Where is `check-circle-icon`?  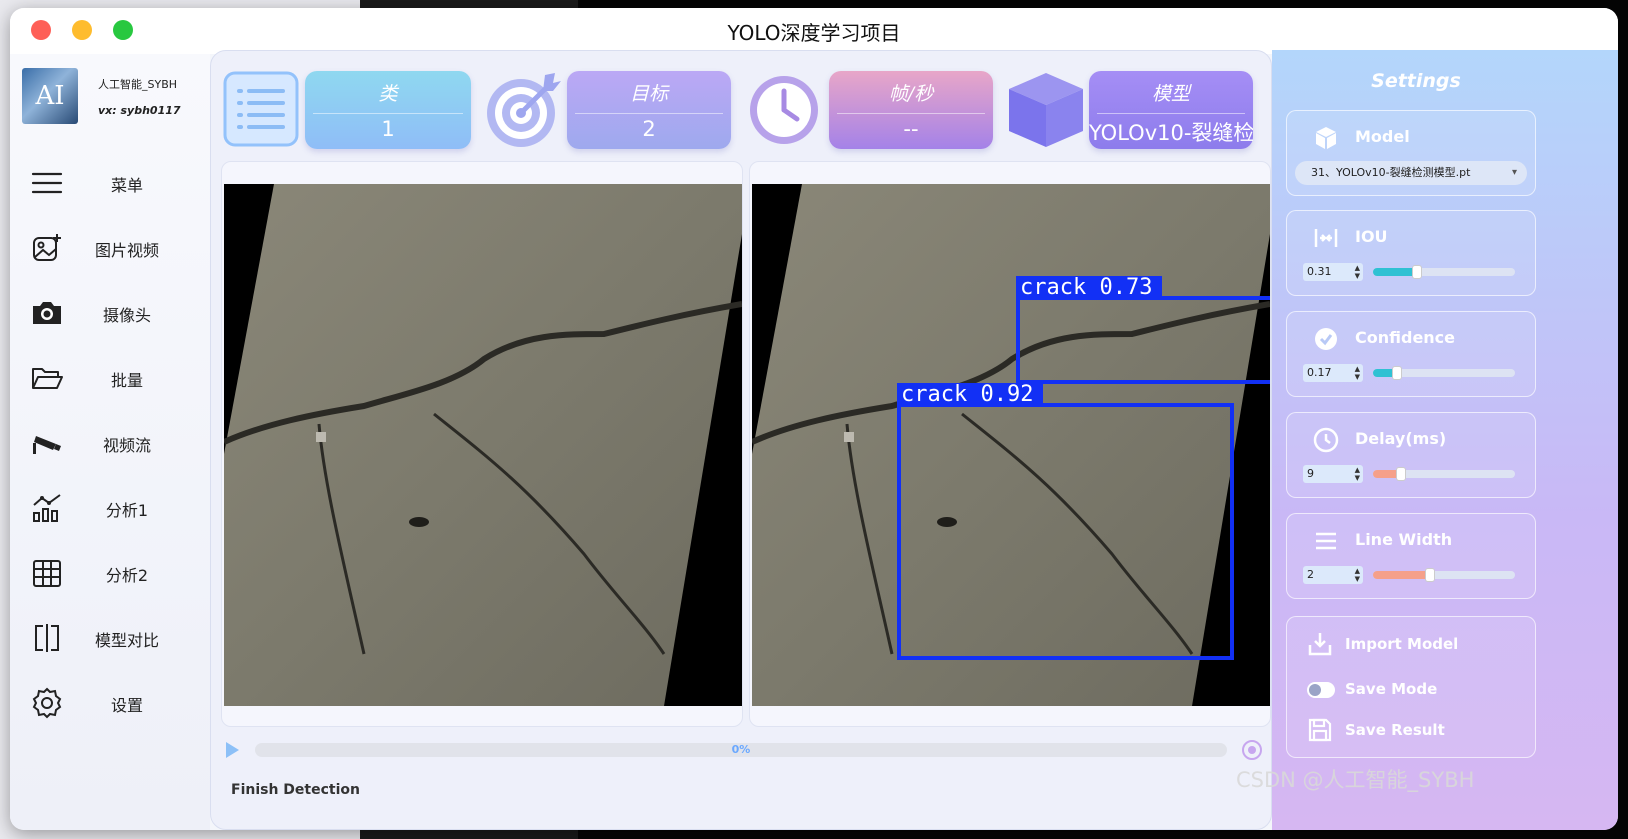
check-circle-icon is located at coordinates (1326, 339).